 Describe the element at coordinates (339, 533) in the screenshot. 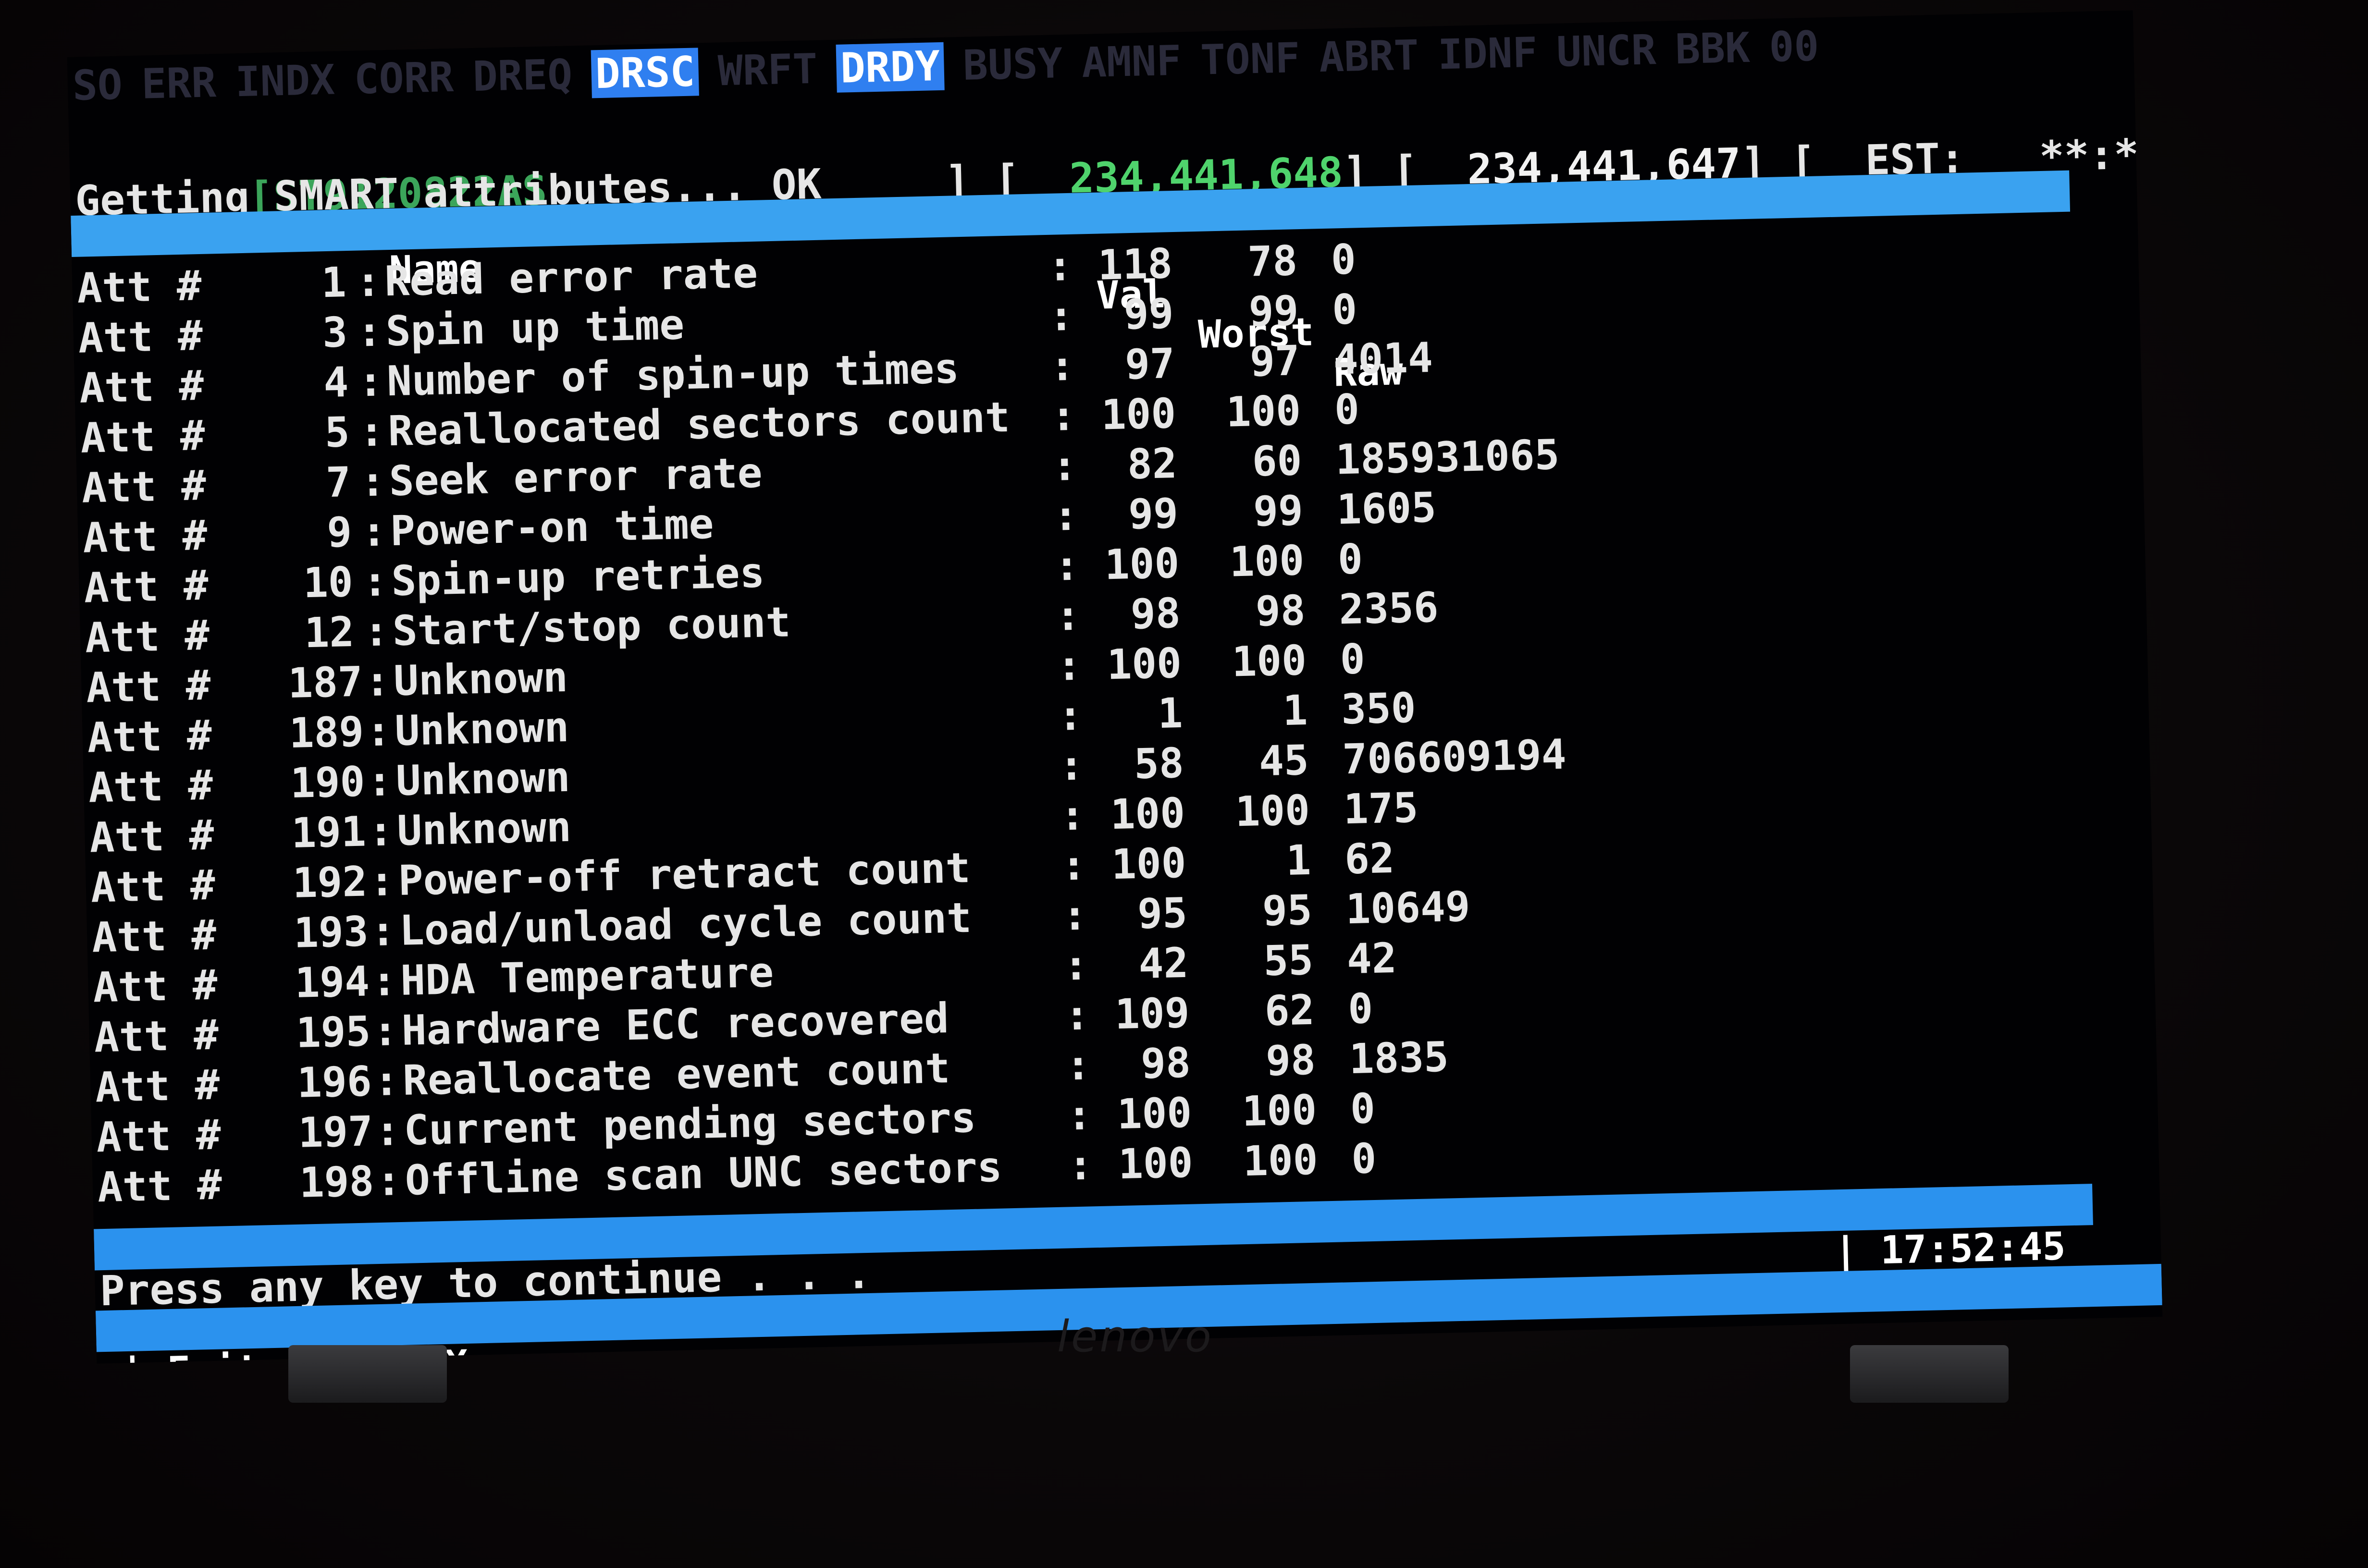

I see `att-number: 9` at that location.